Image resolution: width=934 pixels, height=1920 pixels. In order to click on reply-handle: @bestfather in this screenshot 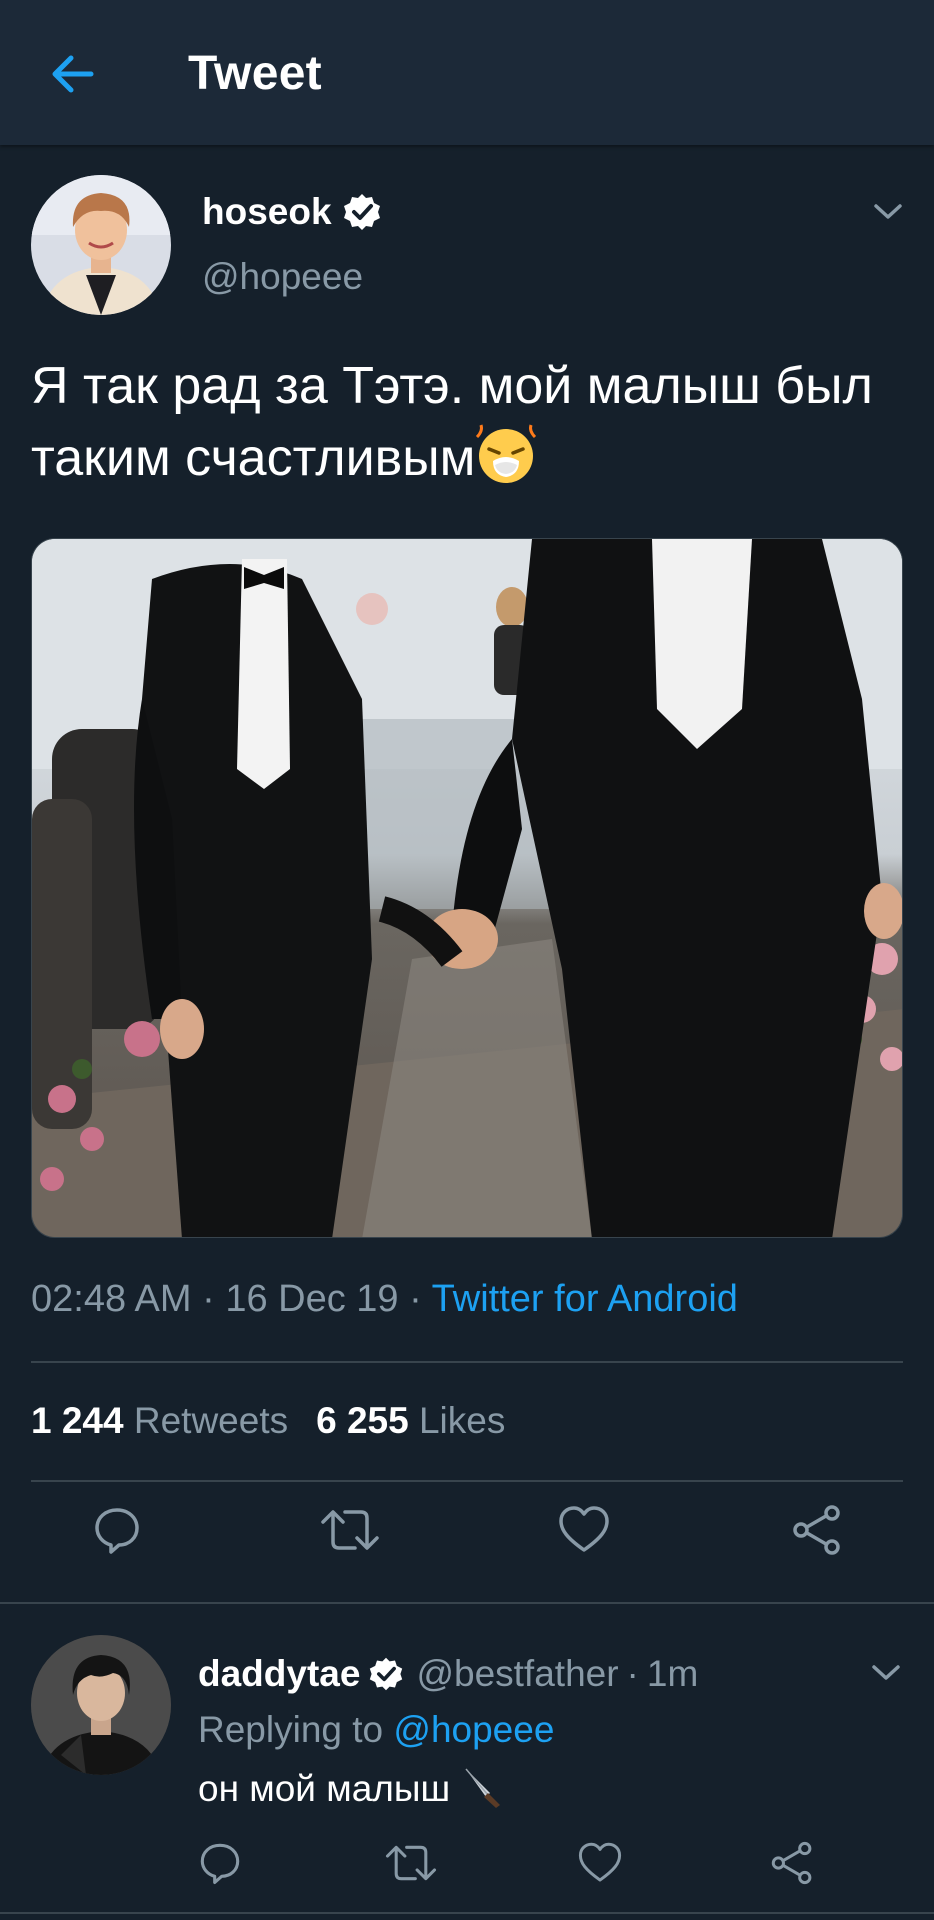, I will do `click(517, 1673)`.